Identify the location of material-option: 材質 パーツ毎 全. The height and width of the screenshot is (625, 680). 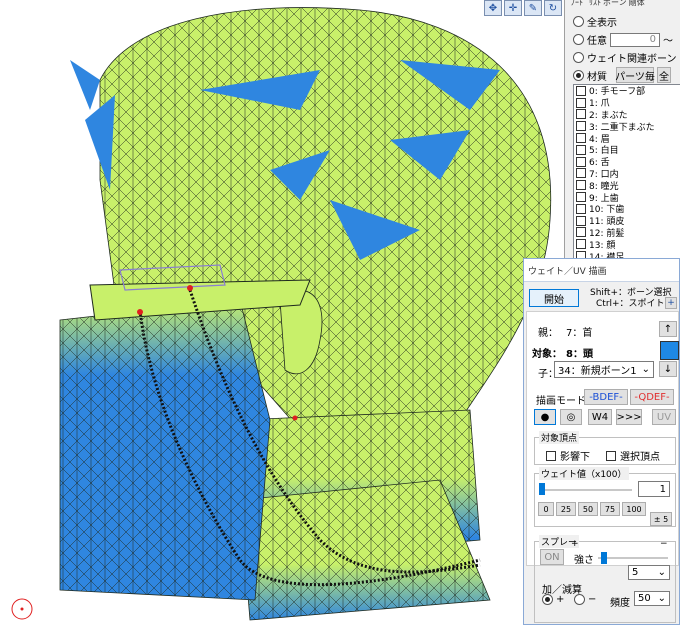
(622, 75).